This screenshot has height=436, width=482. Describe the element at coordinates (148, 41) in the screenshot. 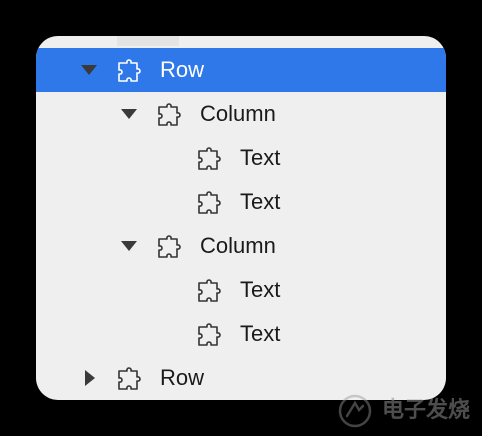

I see `scrolled-row-peek` at that location.